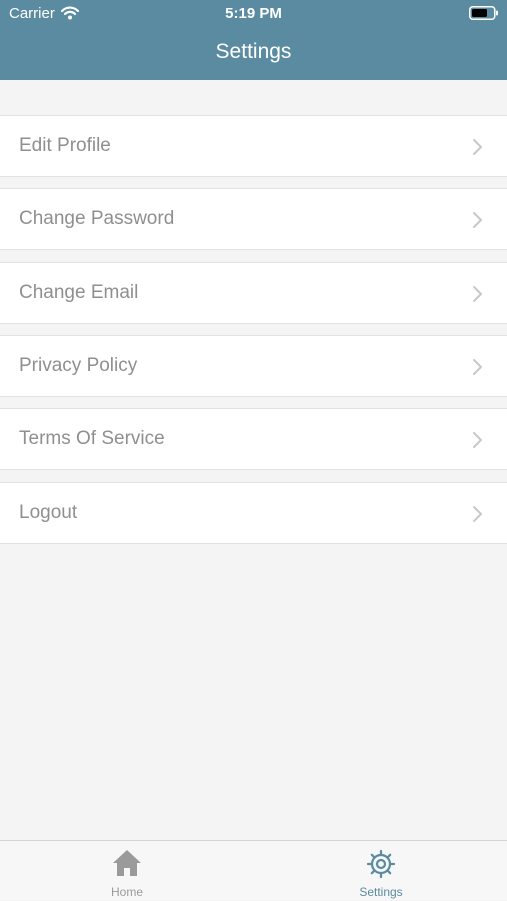 The width and height of the screenshot is (507, 901). I want to click on menu-item-label: Privacy Policy, so click(78, 365).